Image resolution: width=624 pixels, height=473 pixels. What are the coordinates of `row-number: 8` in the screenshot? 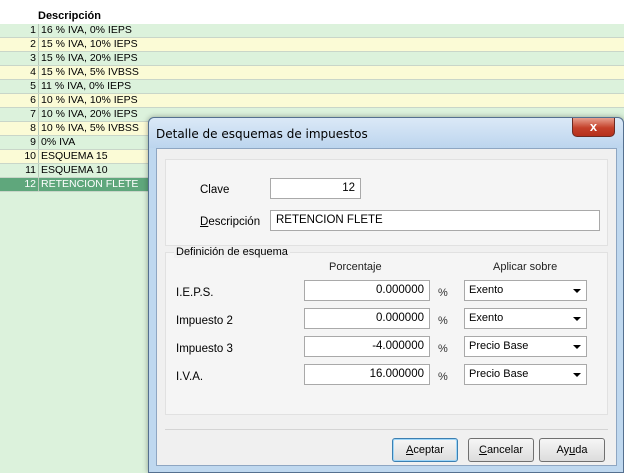 It's located at (33, 128).